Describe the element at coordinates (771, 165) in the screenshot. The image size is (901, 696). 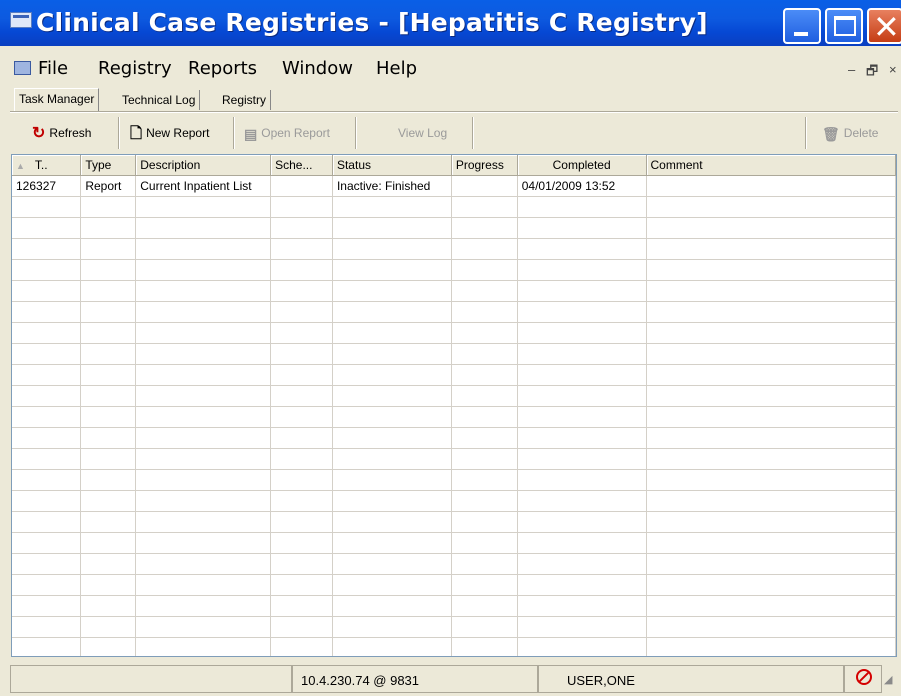
I see `column-header-comment: Comment` at that location.